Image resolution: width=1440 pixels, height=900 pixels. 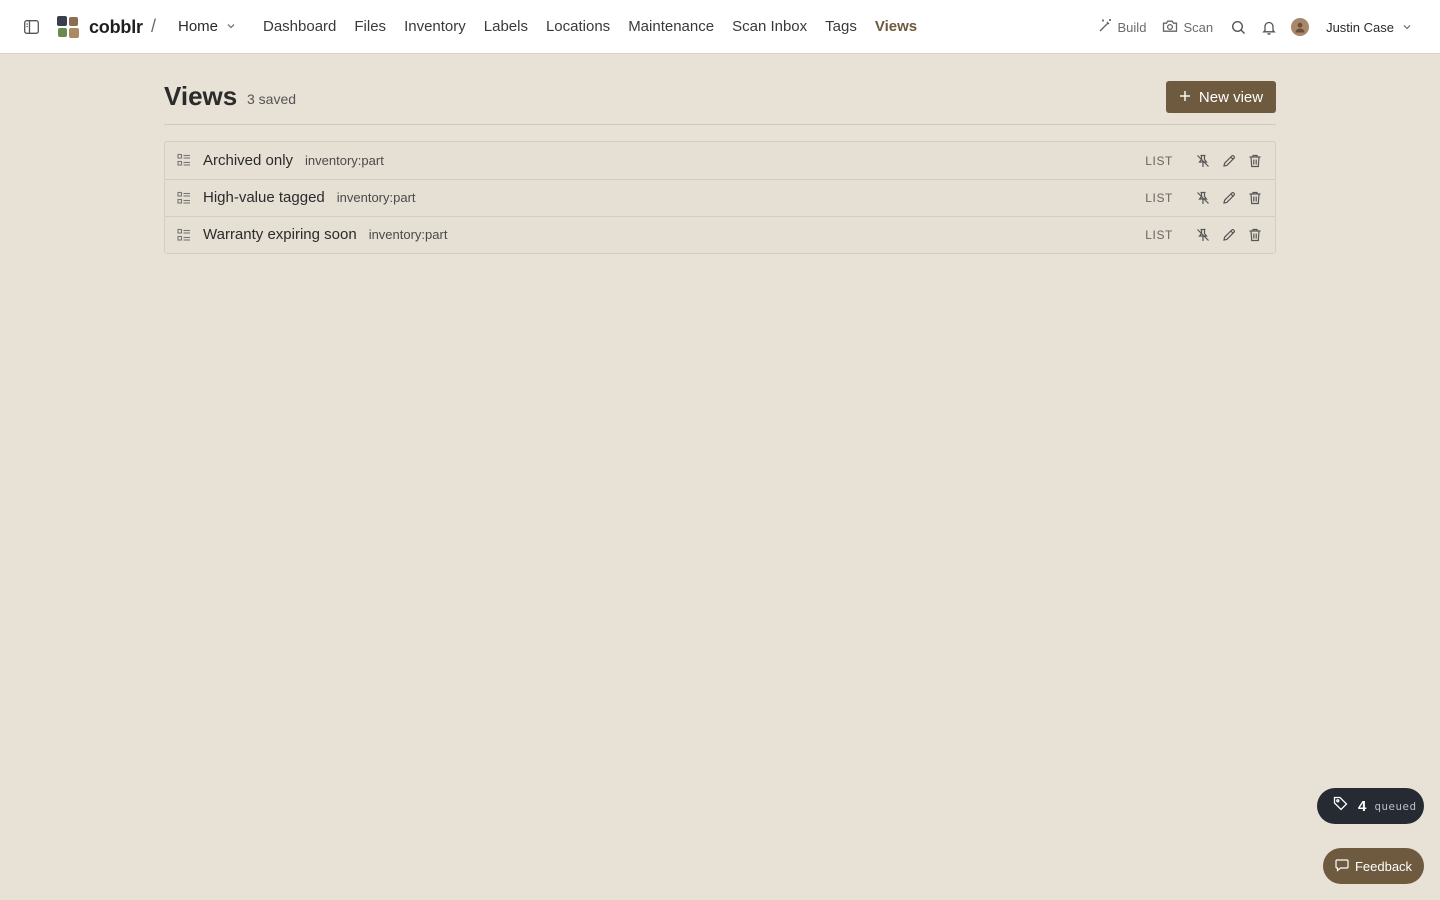 I want to click on build-label: Build, so click(x=1132, y=27).